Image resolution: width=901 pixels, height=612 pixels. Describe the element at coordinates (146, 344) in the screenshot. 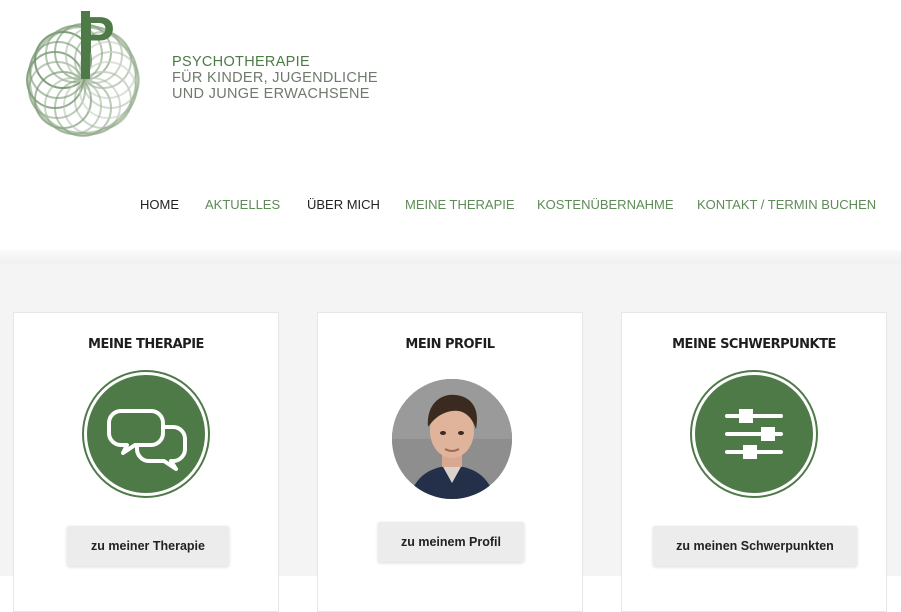

I see `card-title: MEINE THERAPIE` at that location.